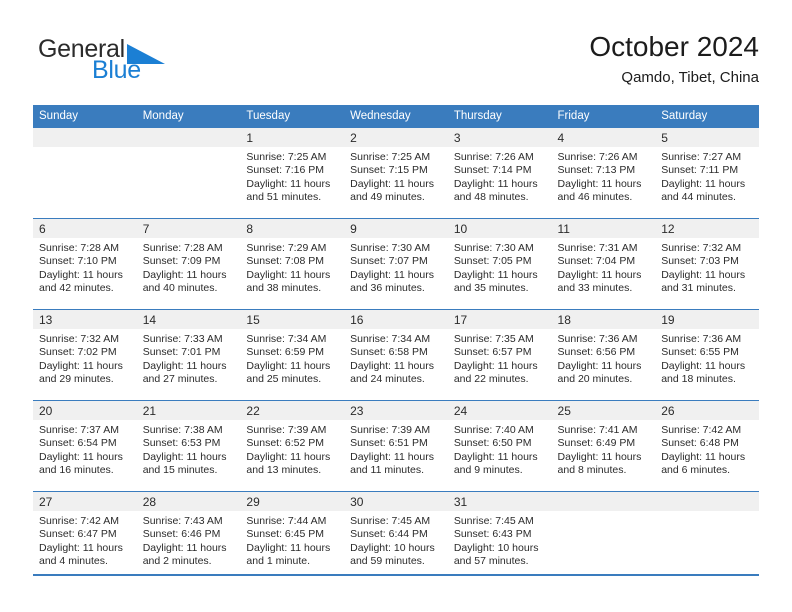 The image size is (792, 612). Describe the element at coordinates (707, 513) in the screenshot. I see `day-details` at that location.